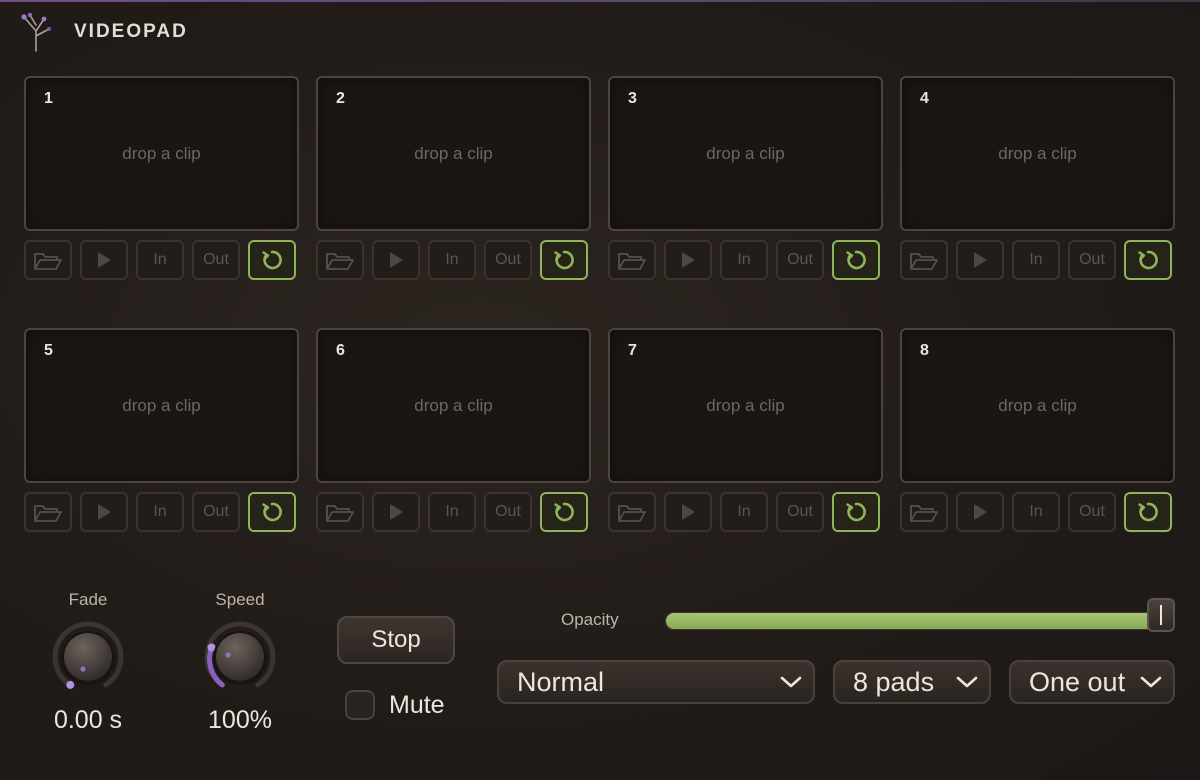  What do you see at coordinates (240, 720) in the screenshot?
I see `speed-value: 100%` at bounding box center [240, 720].